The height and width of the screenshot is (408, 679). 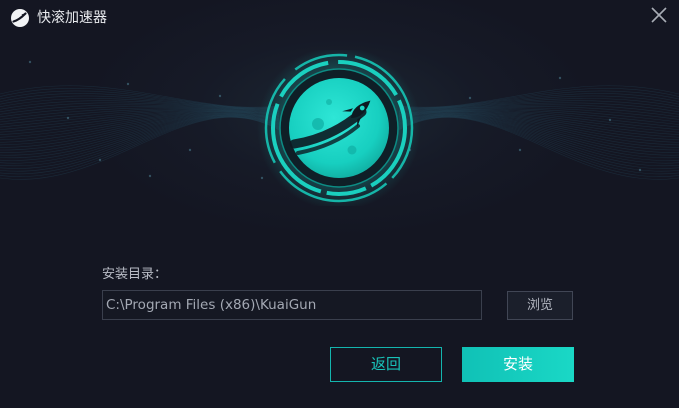 What do you see at coordinates (518, 364) in the screenshot?
I see `install-button: 安装` at bounding box center [518, 364].